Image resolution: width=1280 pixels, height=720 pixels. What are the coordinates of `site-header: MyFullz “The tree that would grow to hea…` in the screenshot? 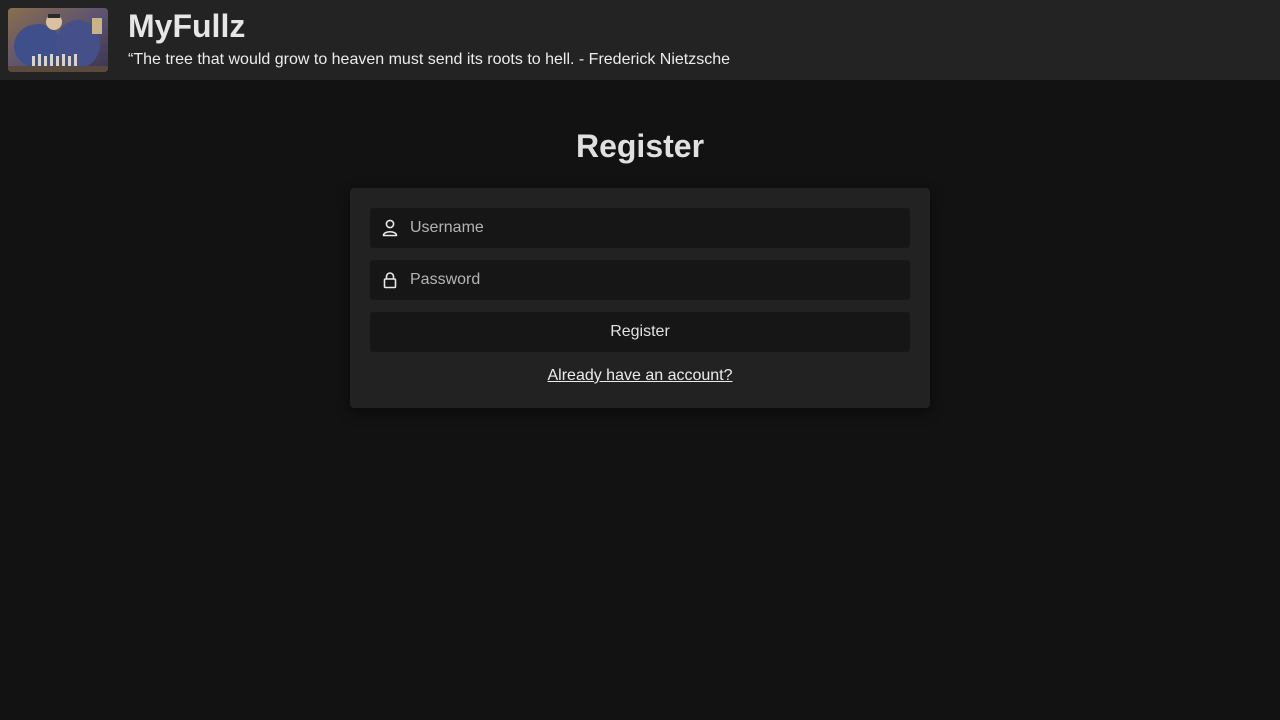 It's located at (640, 40).